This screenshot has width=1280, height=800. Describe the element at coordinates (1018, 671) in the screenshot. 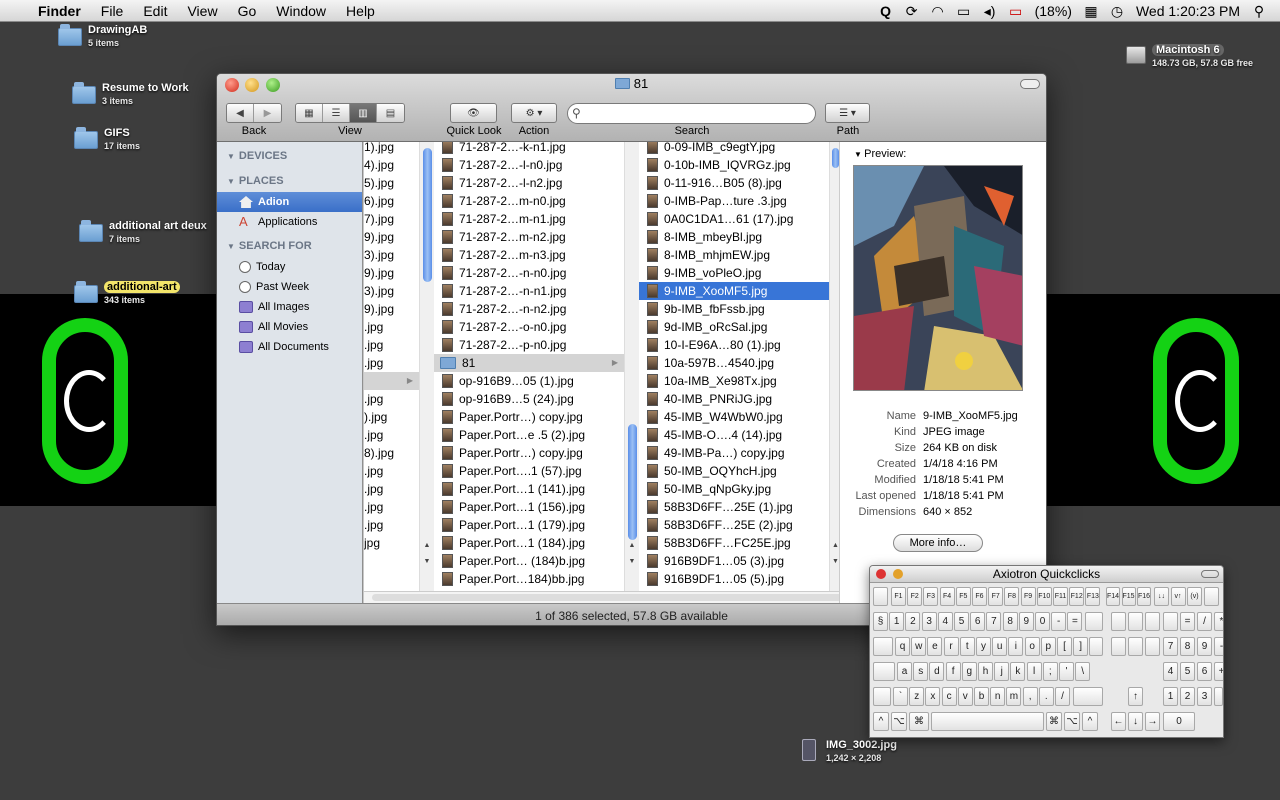

I see `letter-key: k` at that location.